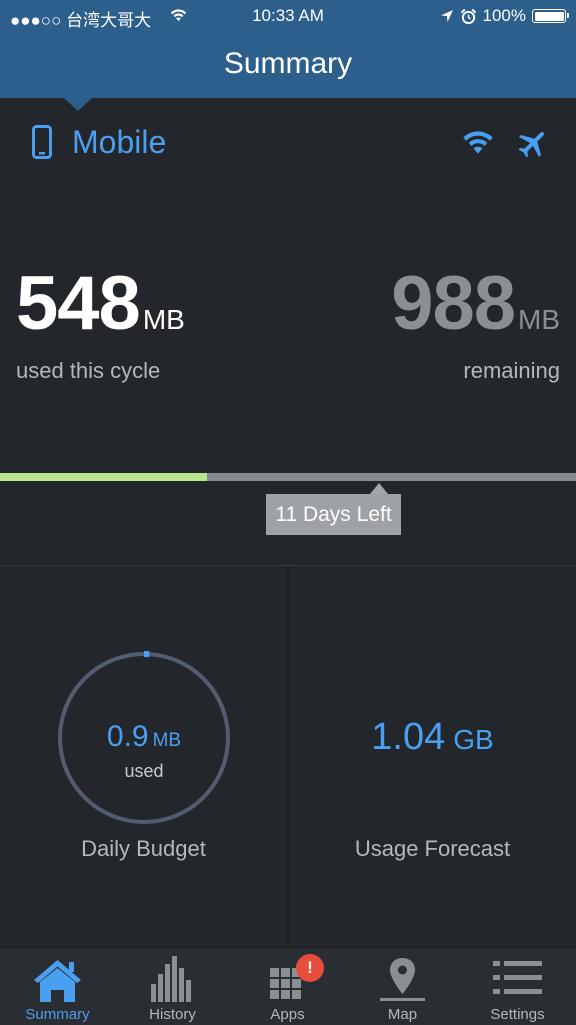  I want to click on days-left-pointer, so click(379, 488).